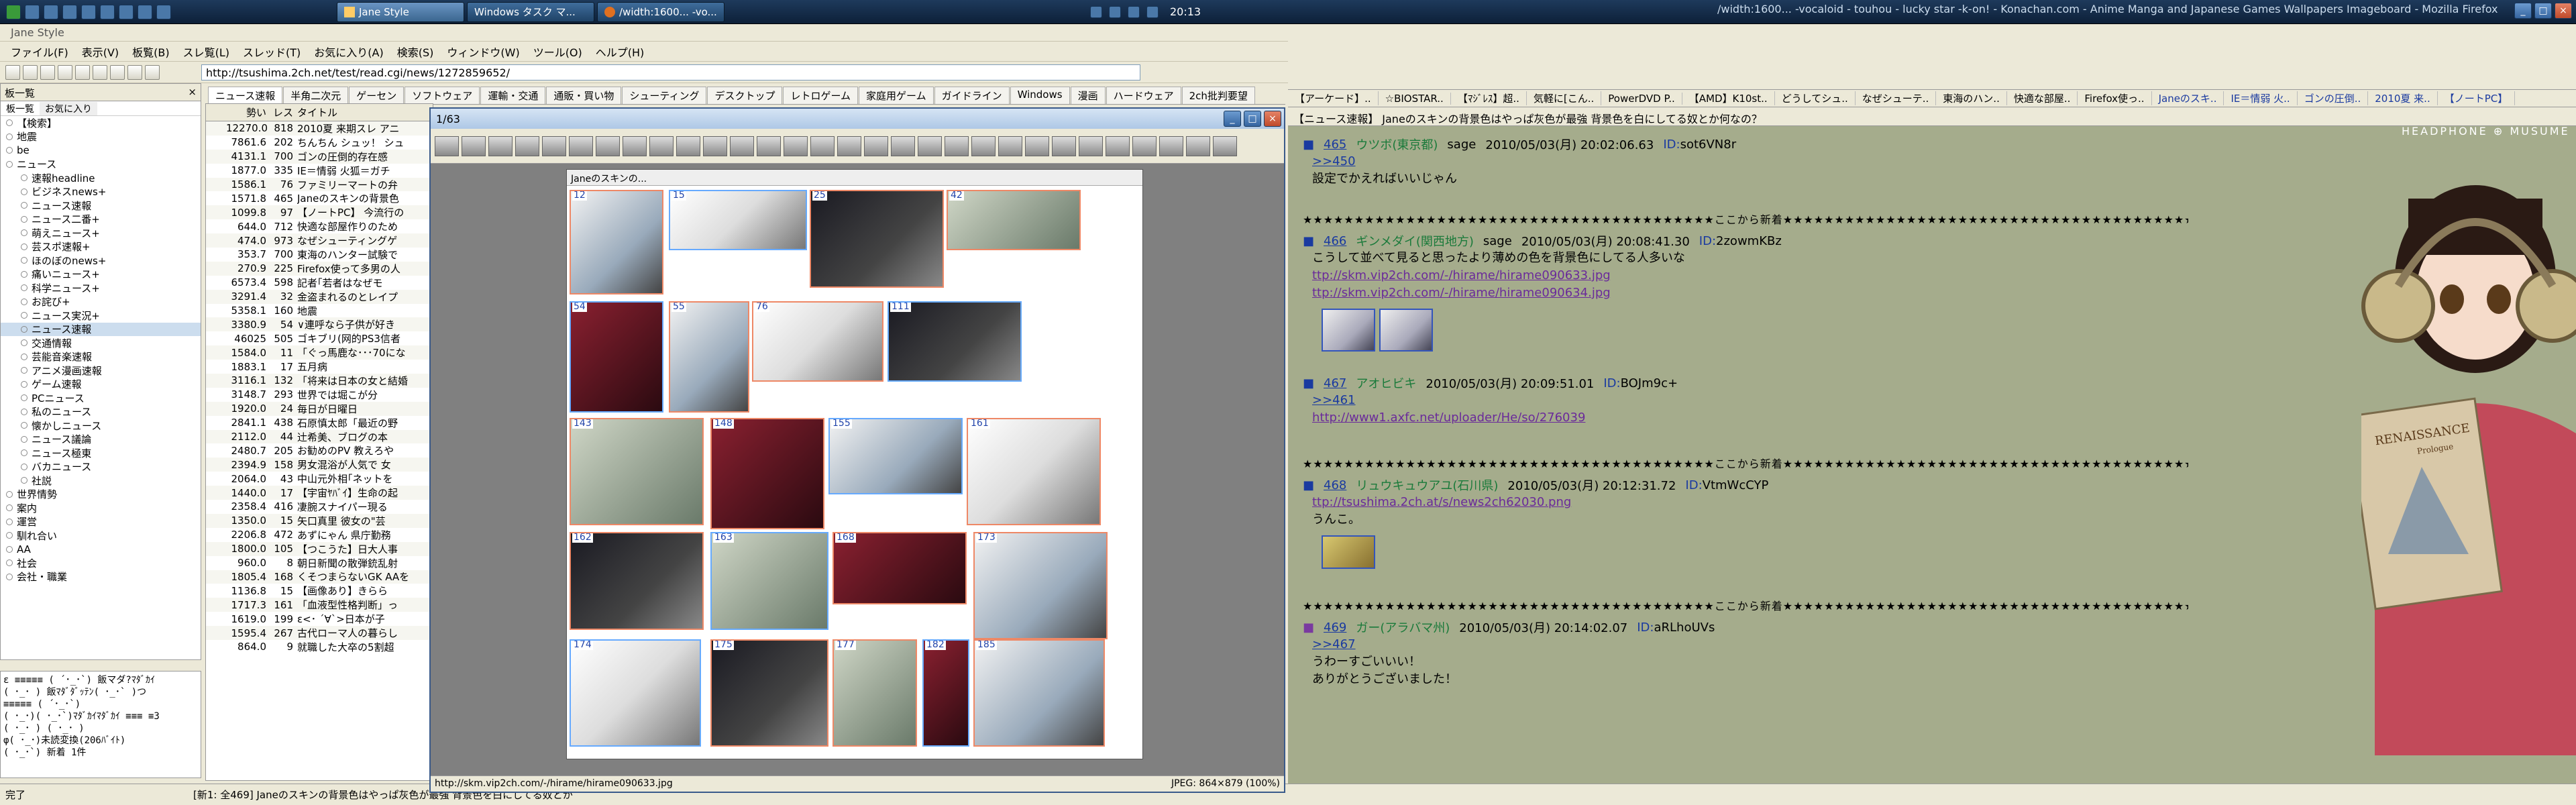 This screenshot has height=805, width=2576. What do you see at coordinates (2477, 98) in the screenshot?
I see `bookmark-tab: 【ノートPC】` at bounding box center [2477, 98].